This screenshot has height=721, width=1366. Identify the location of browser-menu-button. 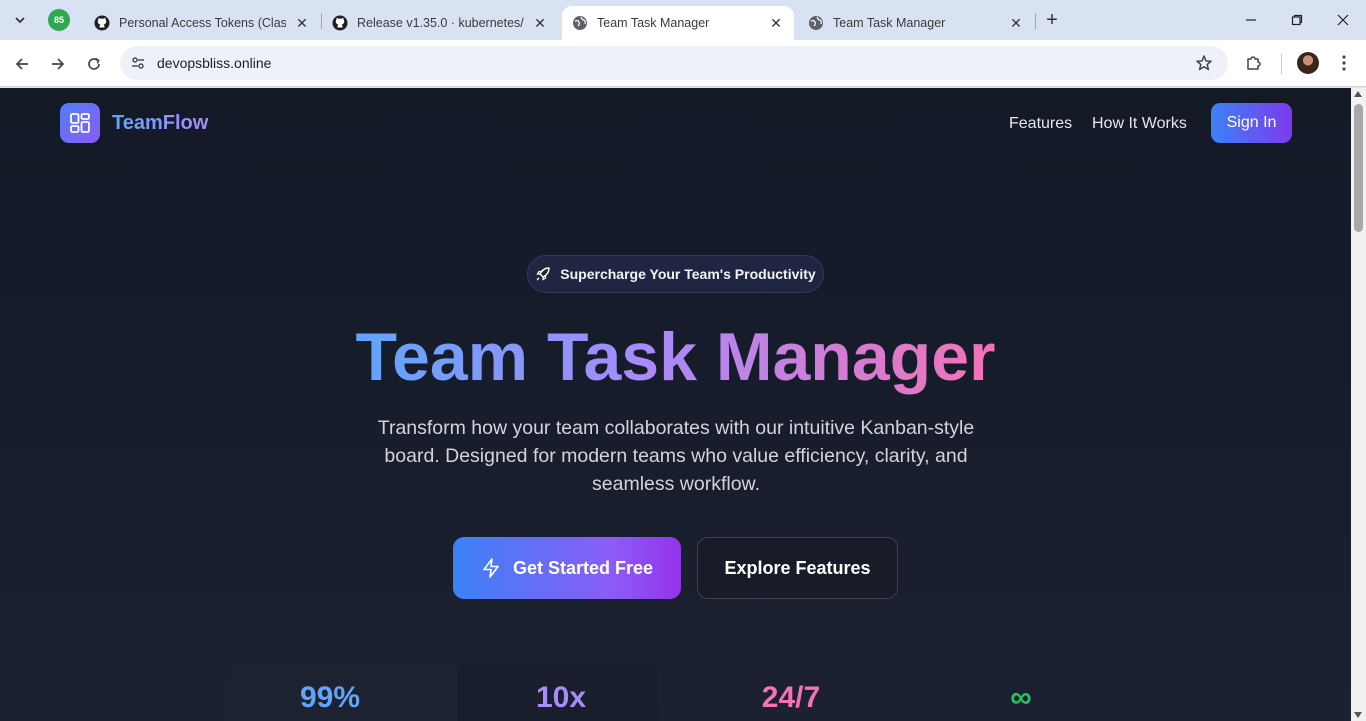
(1344, 63).